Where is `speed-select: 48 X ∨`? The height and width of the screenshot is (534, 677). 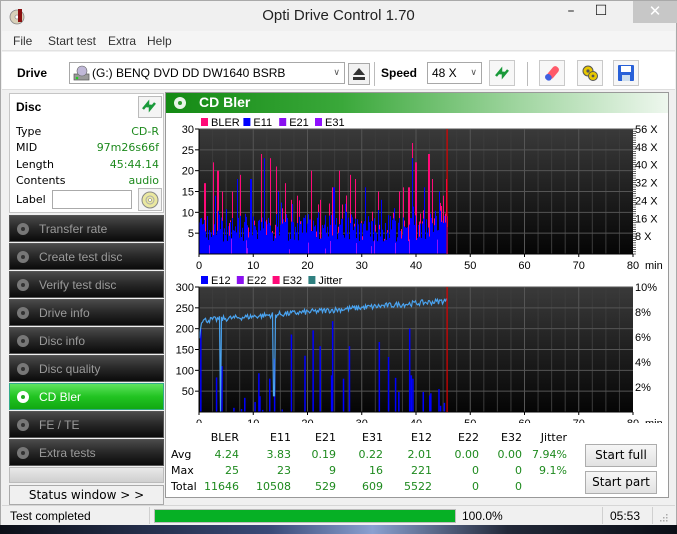 speed-select: 48 X ∨ is located at coordinates (454, 73).